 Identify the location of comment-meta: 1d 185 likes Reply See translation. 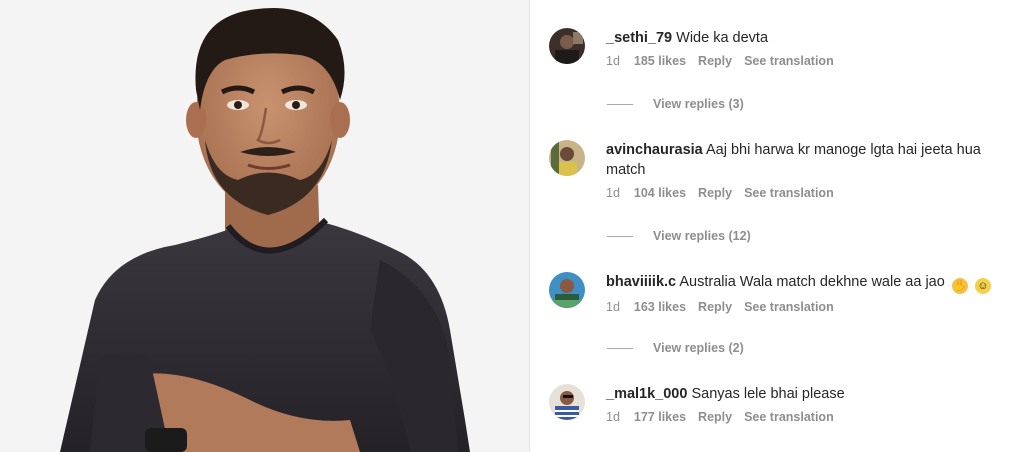
(811, 61).